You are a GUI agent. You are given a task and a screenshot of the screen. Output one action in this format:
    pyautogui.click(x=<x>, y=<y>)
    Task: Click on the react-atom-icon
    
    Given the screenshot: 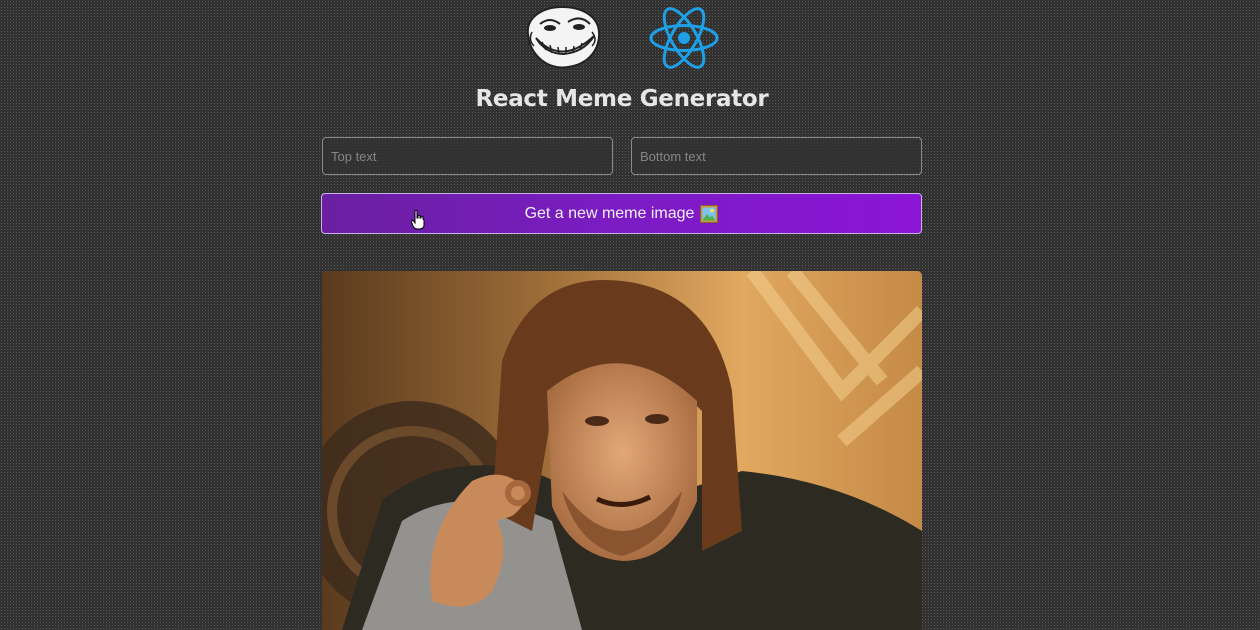 What is the action you would take?
    pyautogui.click(x=684, y=38)
    